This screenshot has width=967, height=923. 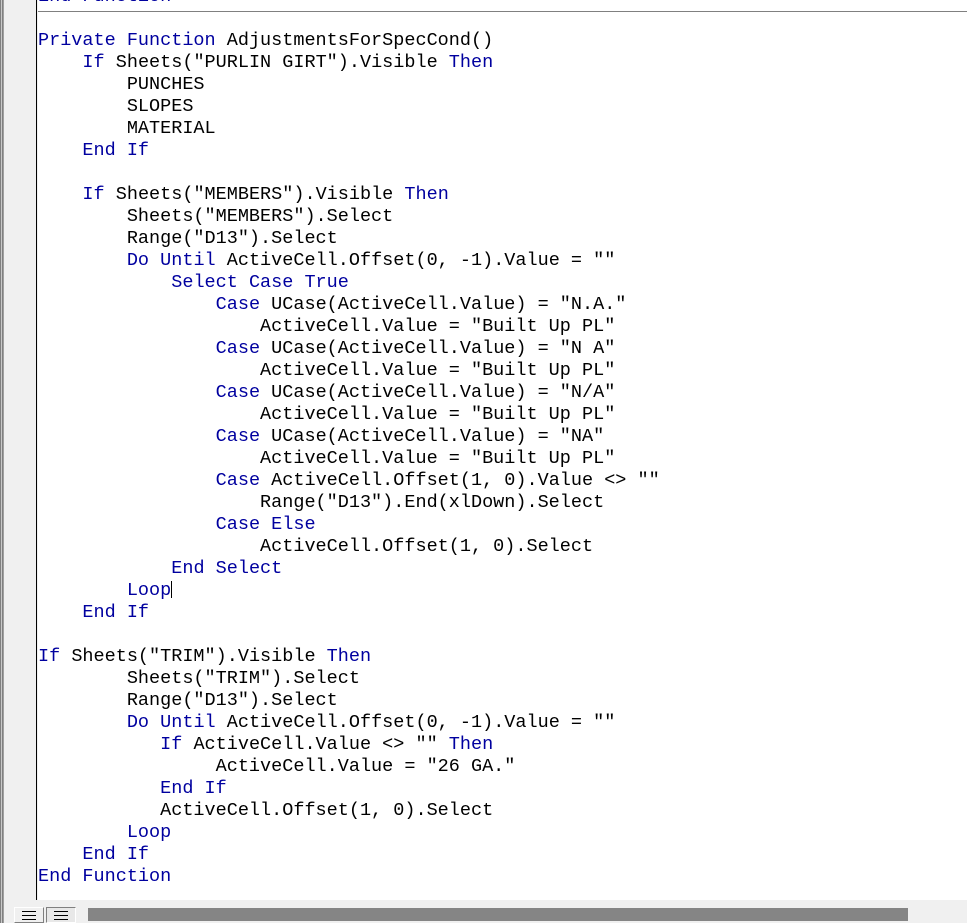 I want to click on code-line: Case UCase(ActiveCell.Value) = "N A", so click(x=502, y=349).